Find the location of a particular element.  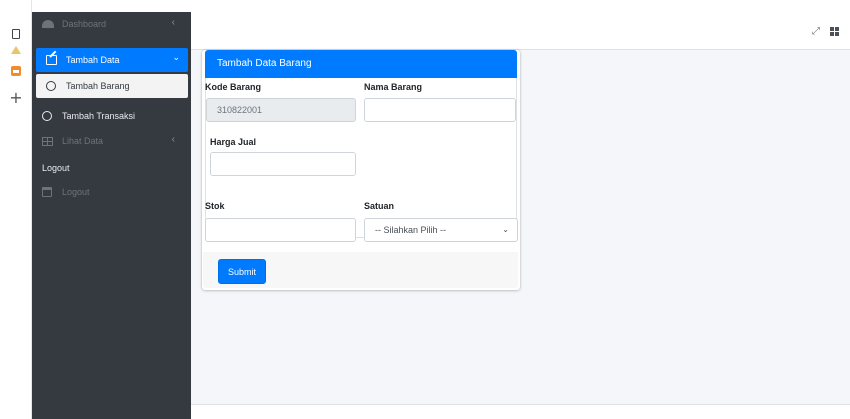

warning-icon is located at coordinates (16, 50).